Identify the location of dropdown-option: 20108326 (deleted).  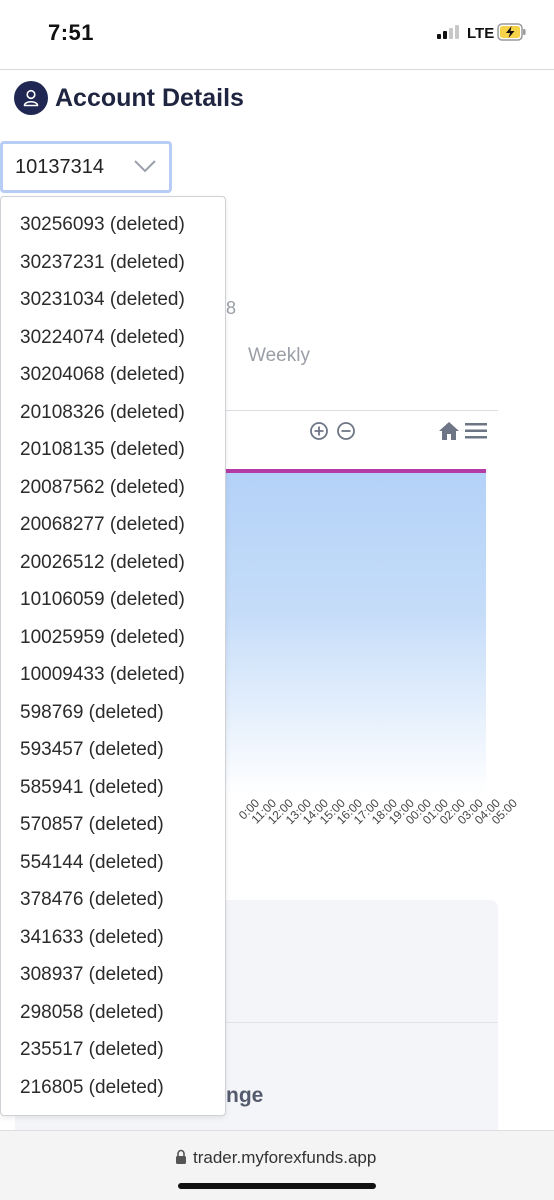
(113, 413).